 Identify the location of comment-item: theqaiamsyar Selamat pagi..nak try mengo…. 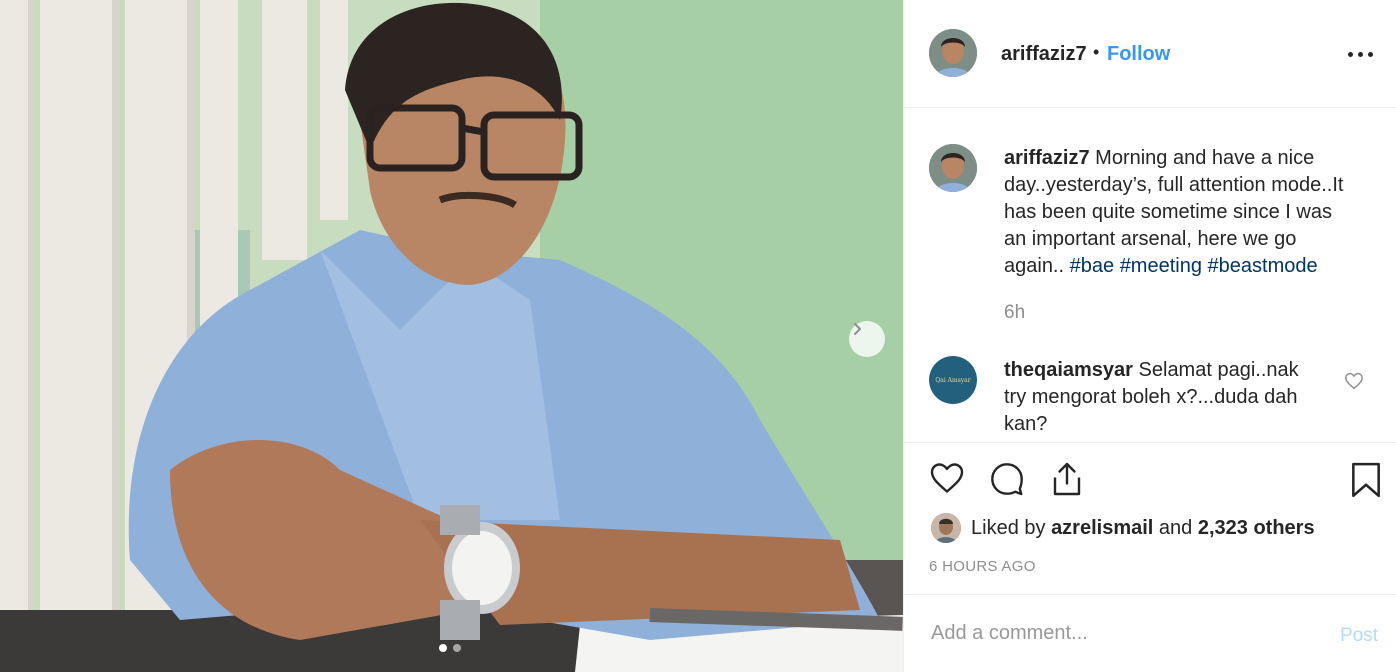
(1164, 397).